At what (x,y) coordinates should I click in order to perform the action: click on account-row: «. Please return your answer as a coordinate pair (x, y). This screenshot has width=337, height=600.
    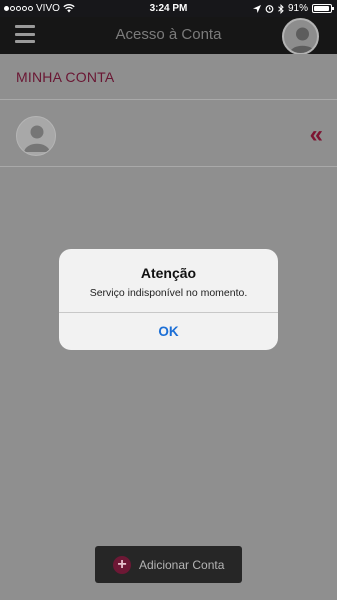
    Looking at the image, I should click on (168, 134).